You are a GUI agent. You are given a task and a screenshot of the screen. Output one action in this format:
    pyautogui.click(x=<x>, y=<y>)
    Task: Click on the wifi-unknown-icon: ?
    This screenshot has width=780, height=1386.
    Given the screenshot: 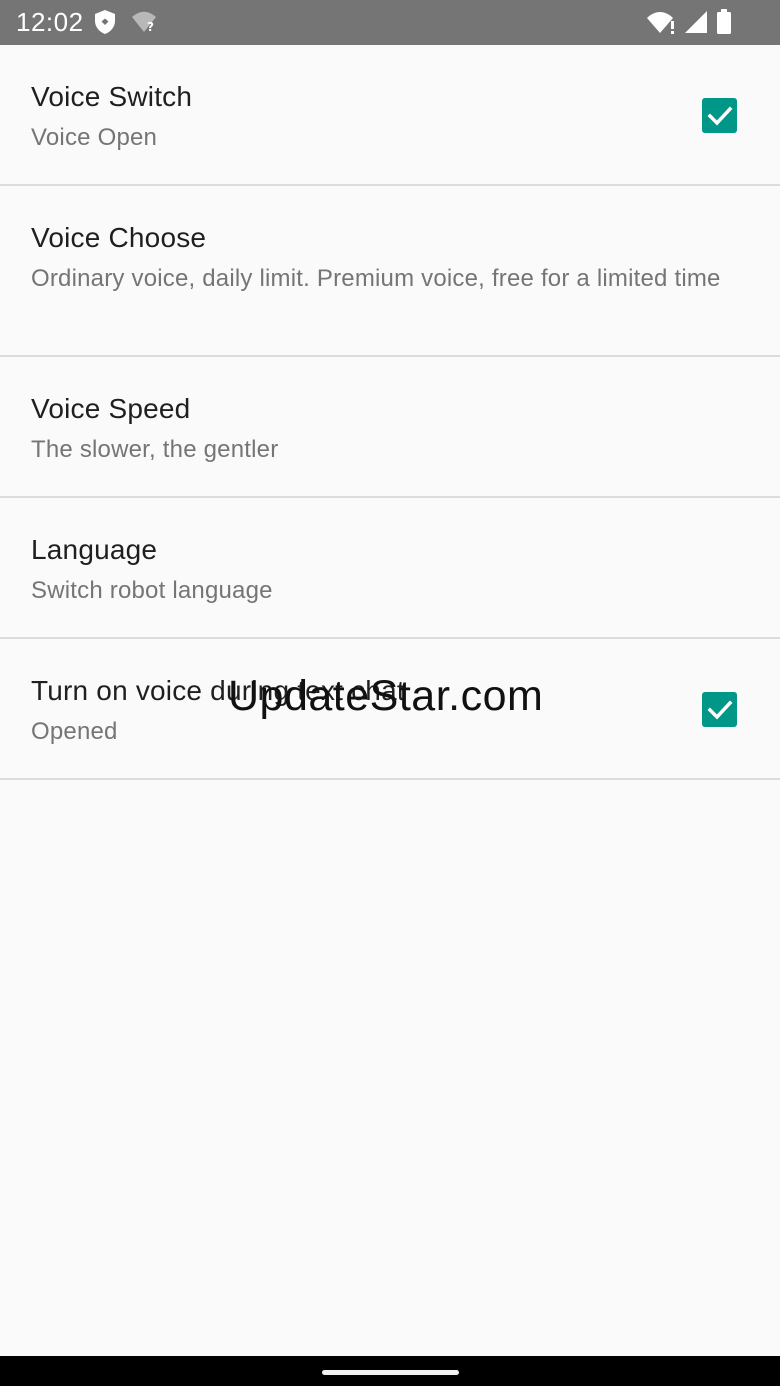 What is the action you would take?
    pyautogui.click(x=144, y=24)
    